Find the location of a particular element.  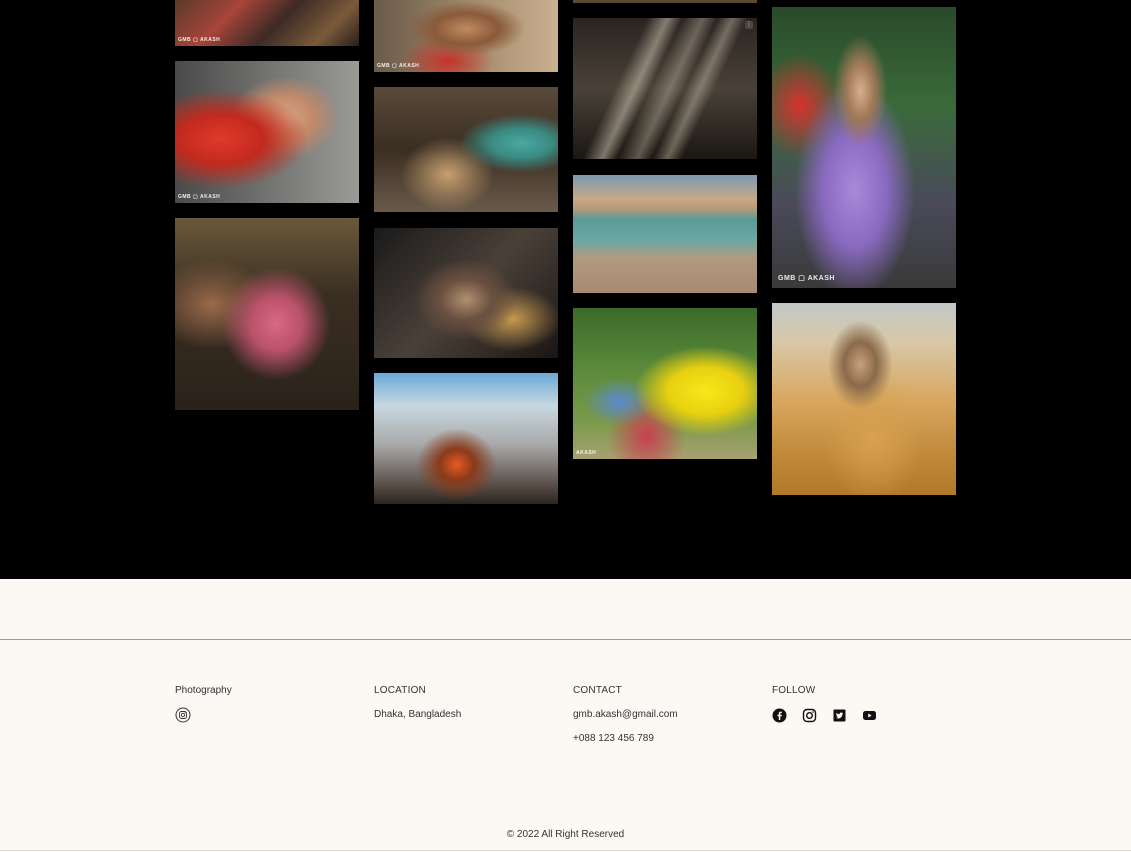

footer-location-value: Dhaka, Bangladesh is located at coordinates (418, 714).